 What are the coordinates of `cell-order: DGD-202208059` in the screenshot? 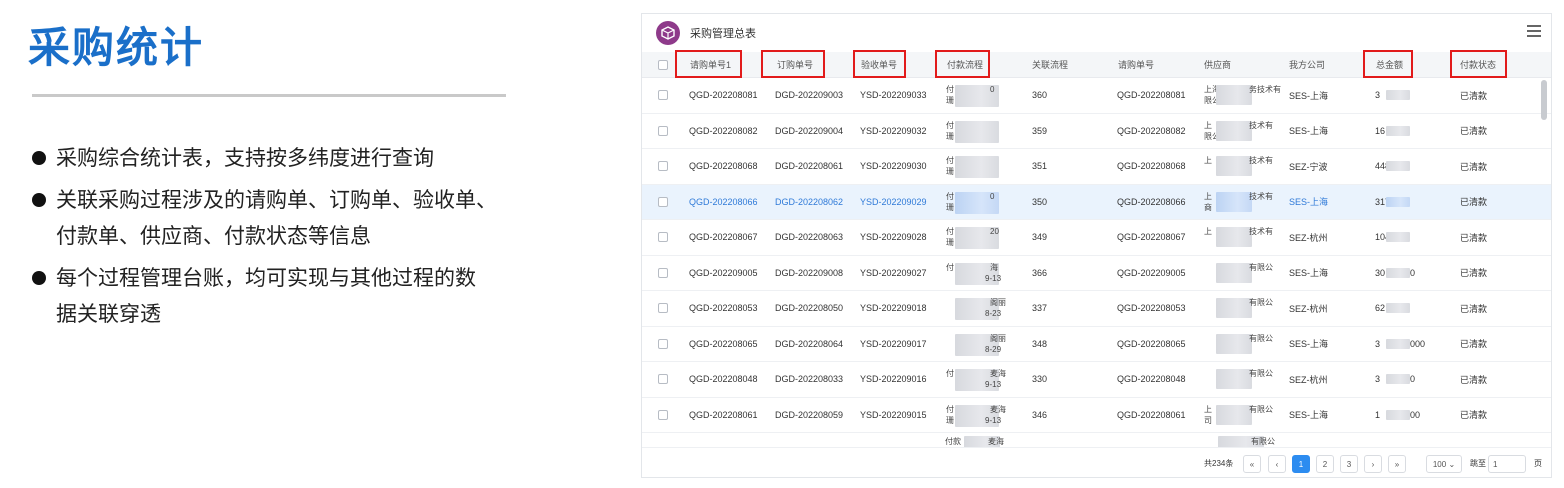 It's located at (809, 415).